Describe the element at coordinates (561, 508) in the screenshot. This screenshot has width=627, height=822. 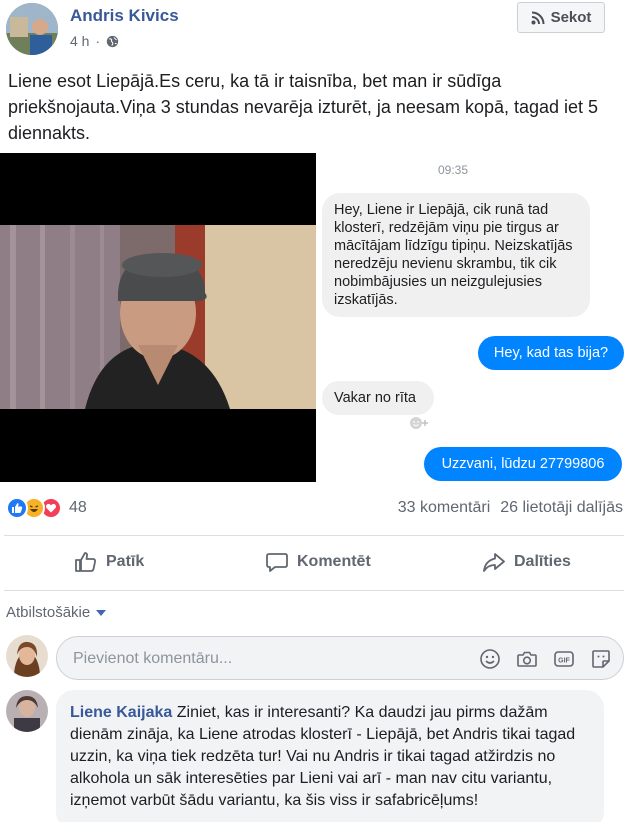
I see `share-count: 26 lietotāji dalījās` at that location.